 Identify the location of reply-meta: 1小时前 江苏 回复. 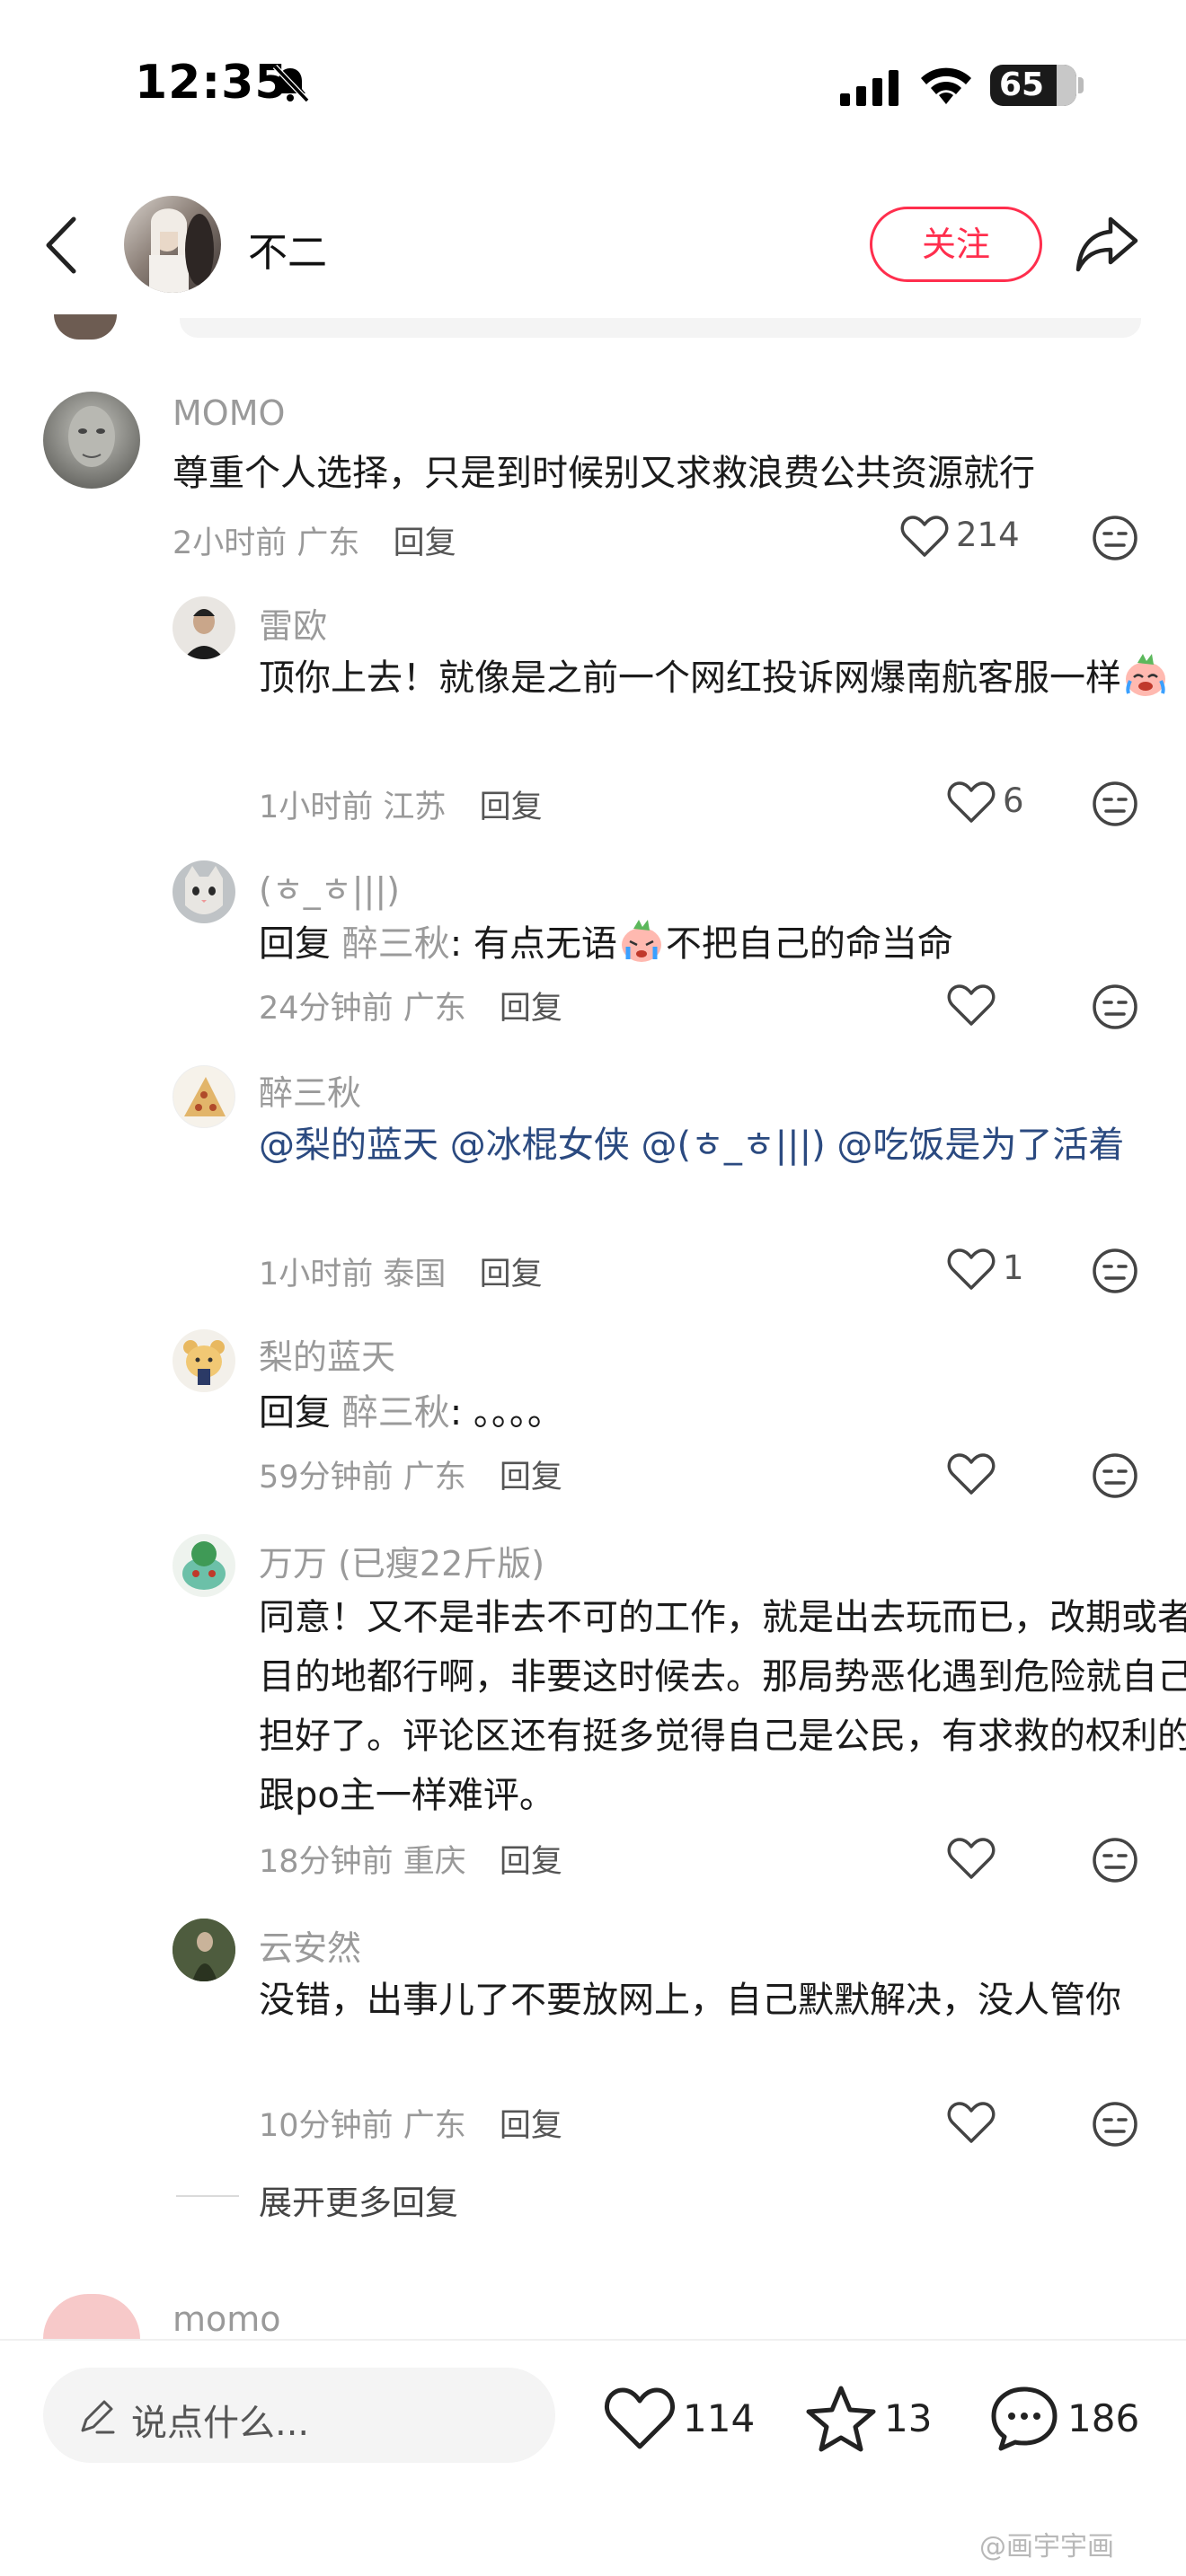
(401, 804).